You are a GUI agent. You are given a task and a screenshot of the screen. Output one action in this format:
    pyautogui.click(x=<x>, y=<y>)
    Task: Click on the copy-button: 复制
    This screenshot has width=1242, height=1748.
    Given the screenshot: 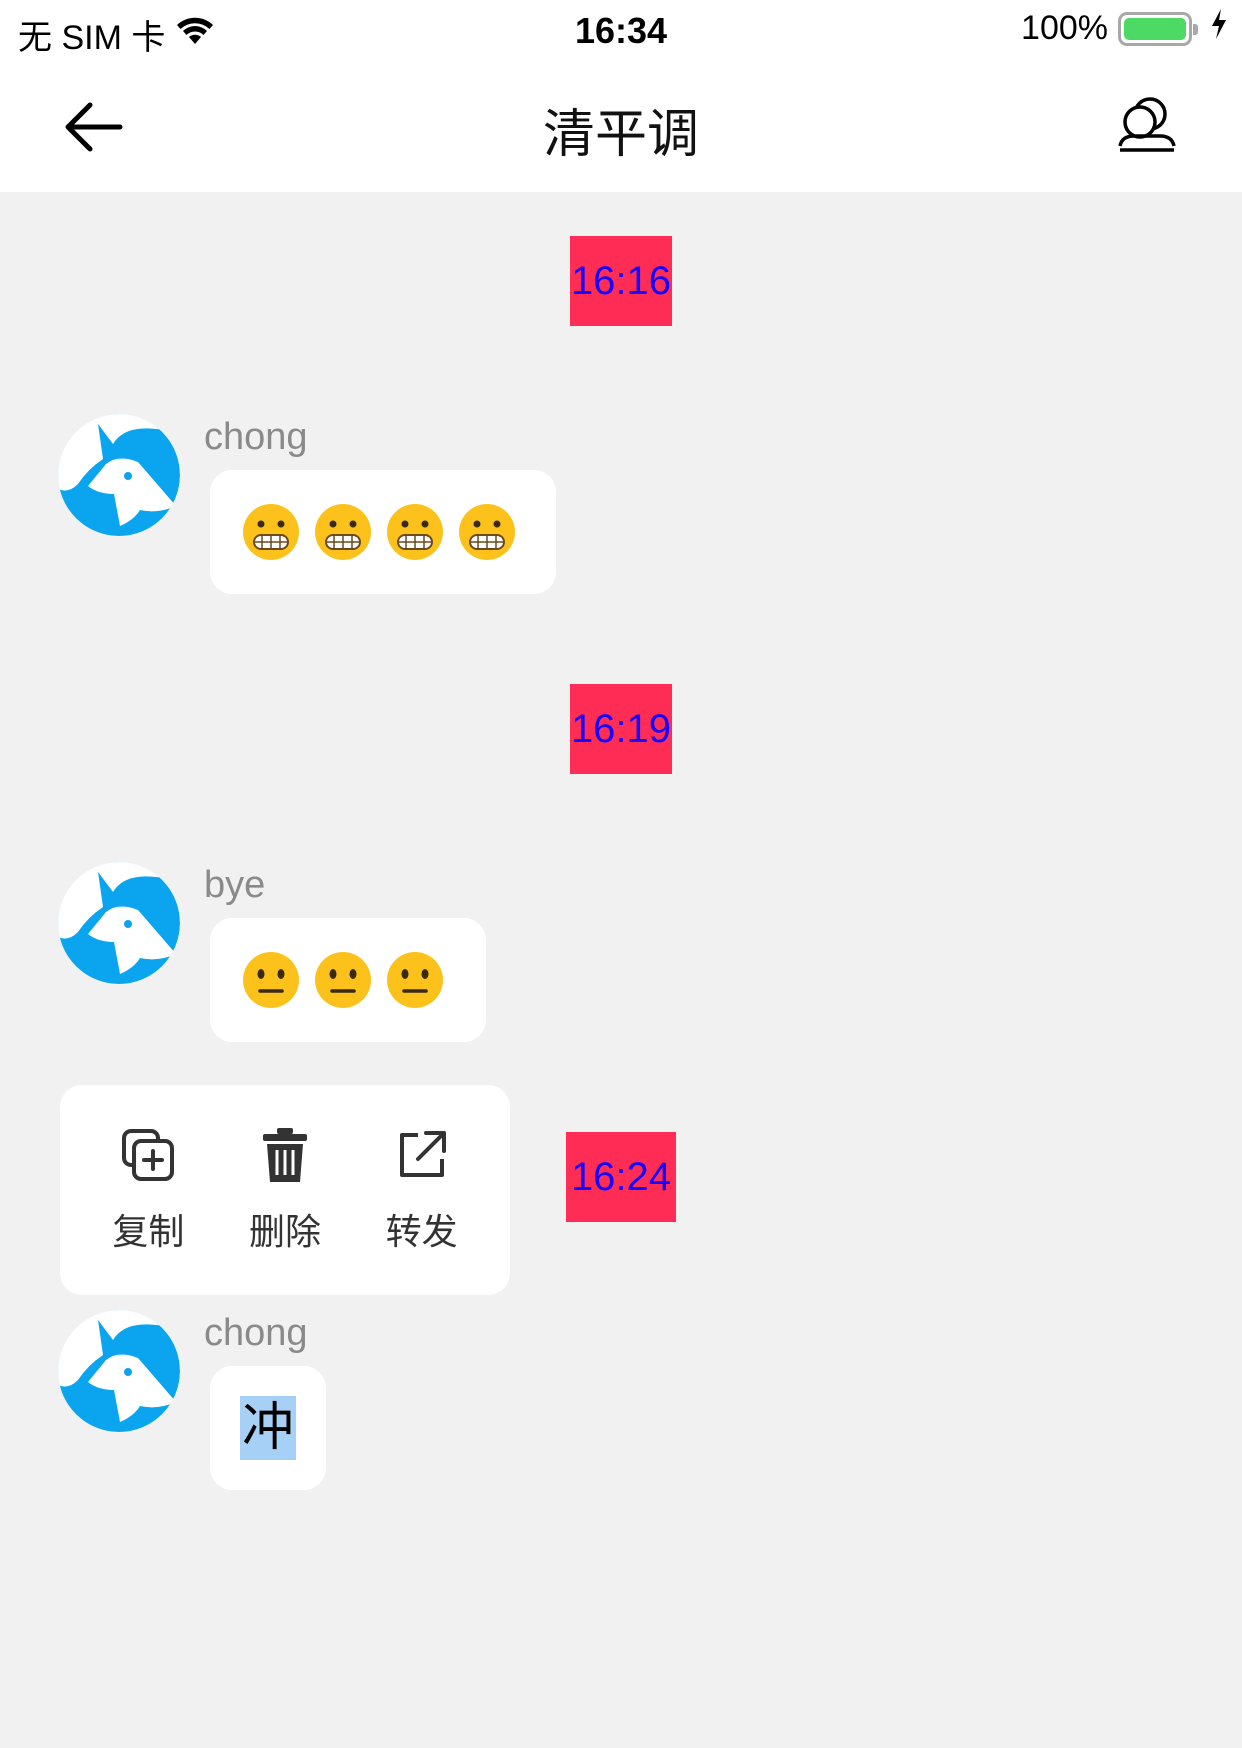 What is the action you would take?
    pyautogui.click(x=148, y=1190)
    